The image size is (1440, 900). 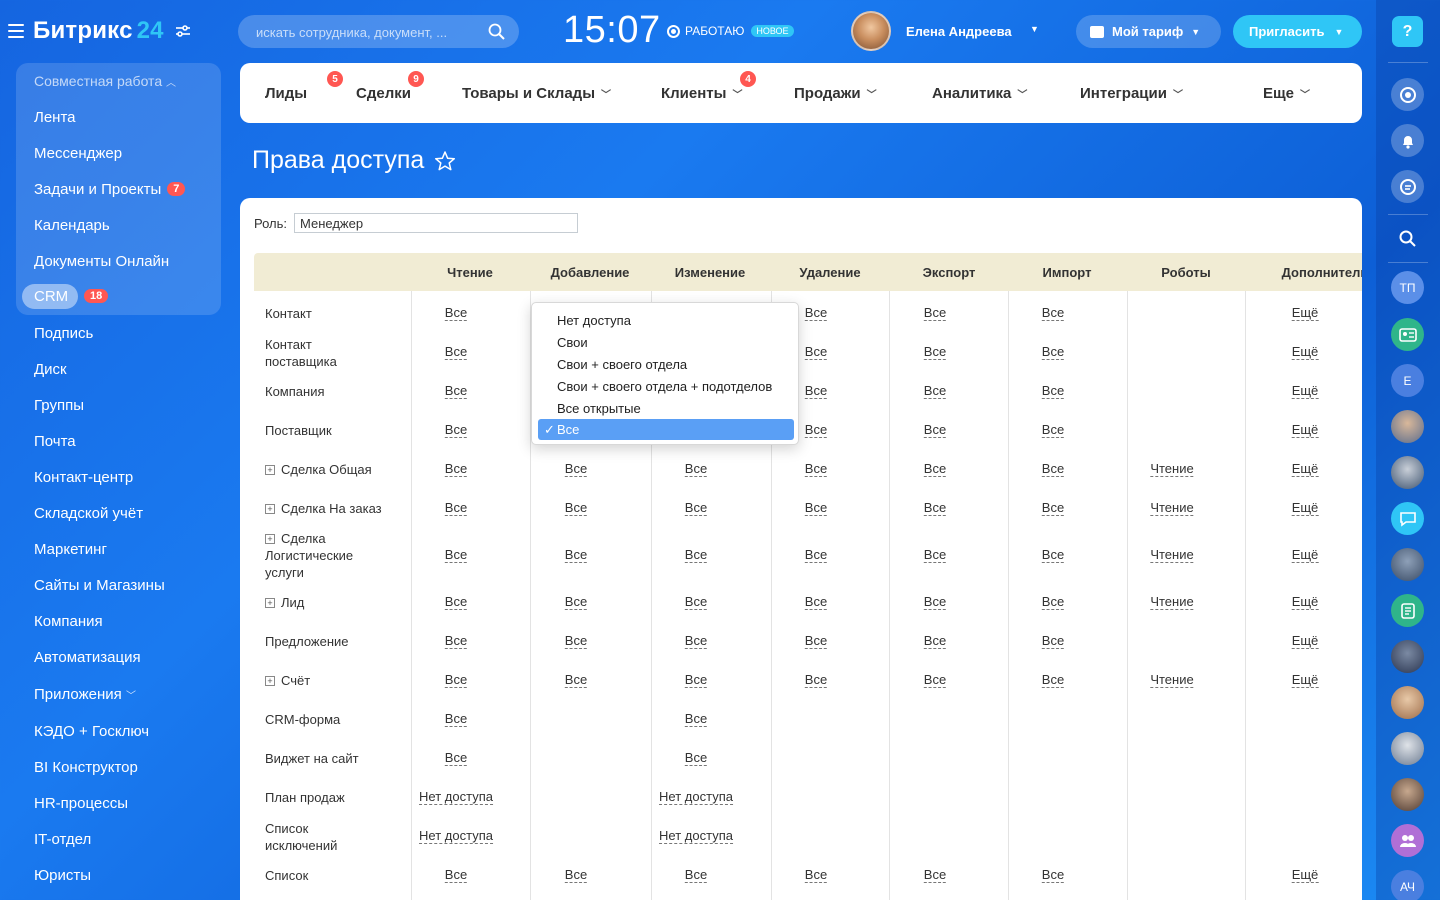 I want to click on user-caret-icon: ▼, so click(x=1034, y=29).